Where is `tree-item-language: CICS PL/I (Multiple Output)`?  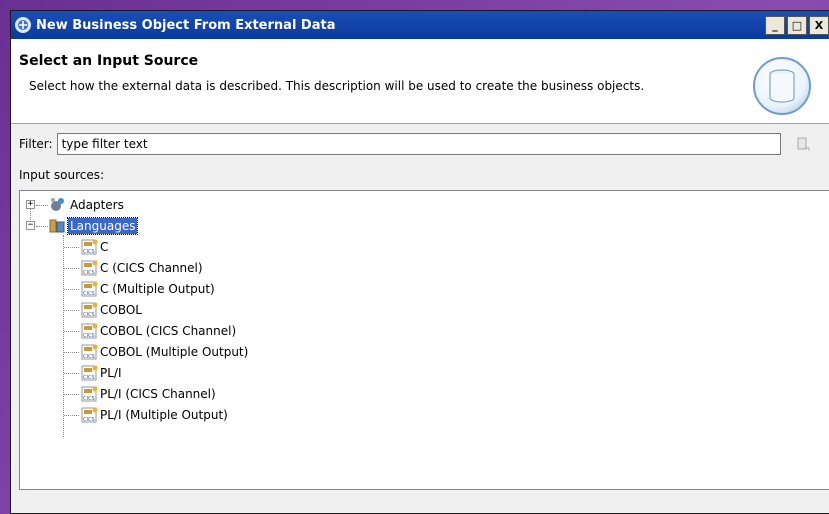
tree-item-language: CICS PL/I (Multiple Output) is located at coordinates (424, 415).